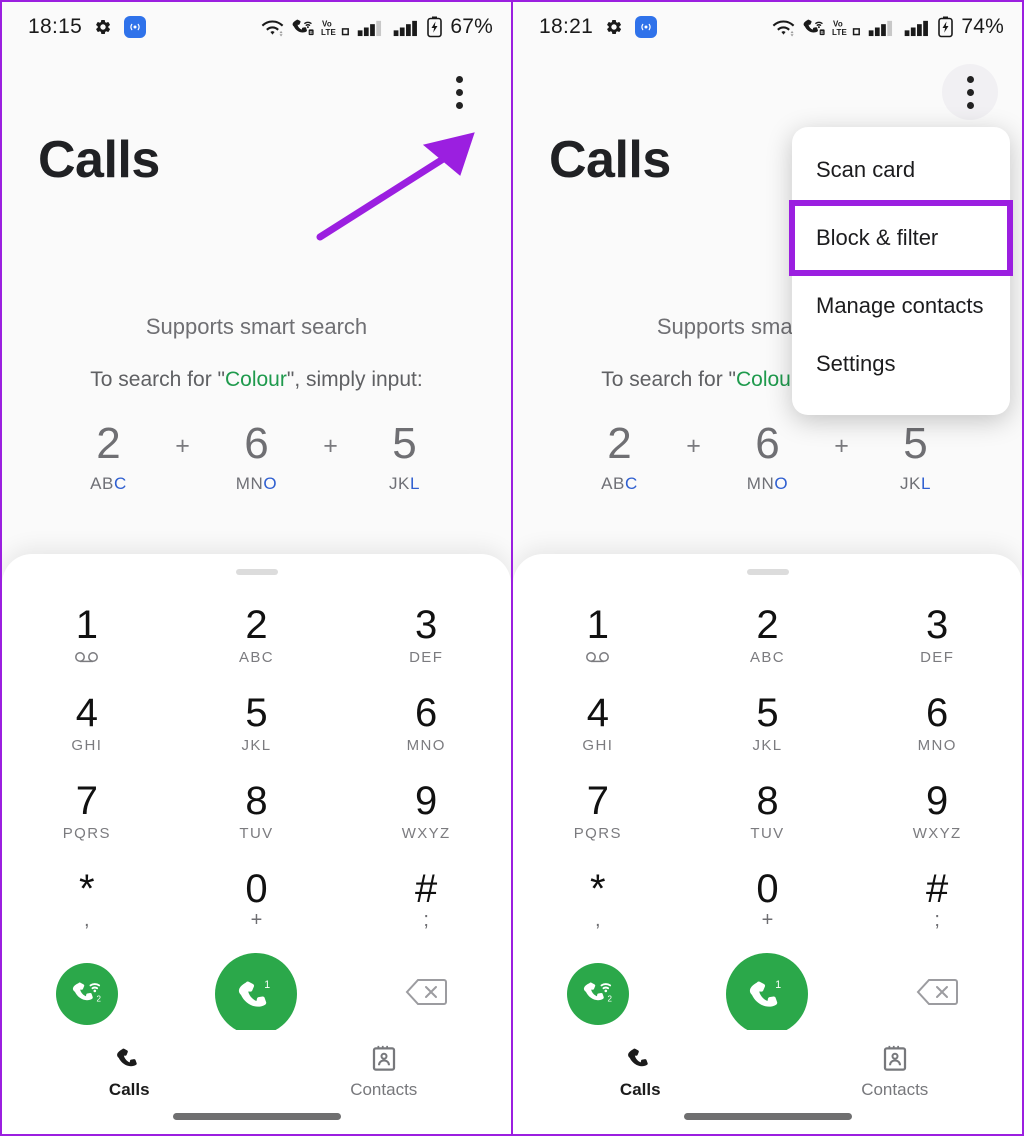 The width and height of the screenshot is (1024, 1136). I want to click on menu-item-manage-contacts: Manage contacts, so click(901, 306).